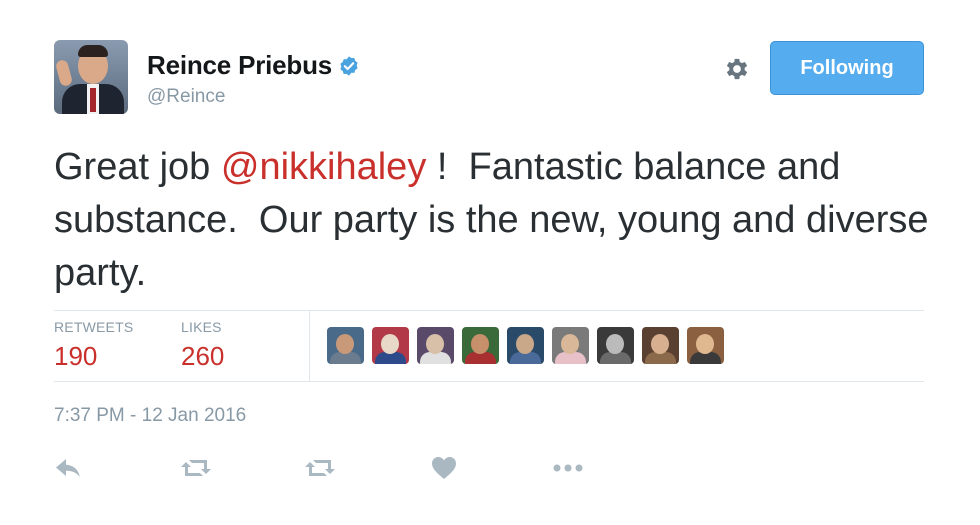 The height and width of the screenshot is (525, 980). What do you see at coordinates (323, 167) in the screenshot?
I see `mention-link: @nikkihaley` at bounding box center [323, 167].